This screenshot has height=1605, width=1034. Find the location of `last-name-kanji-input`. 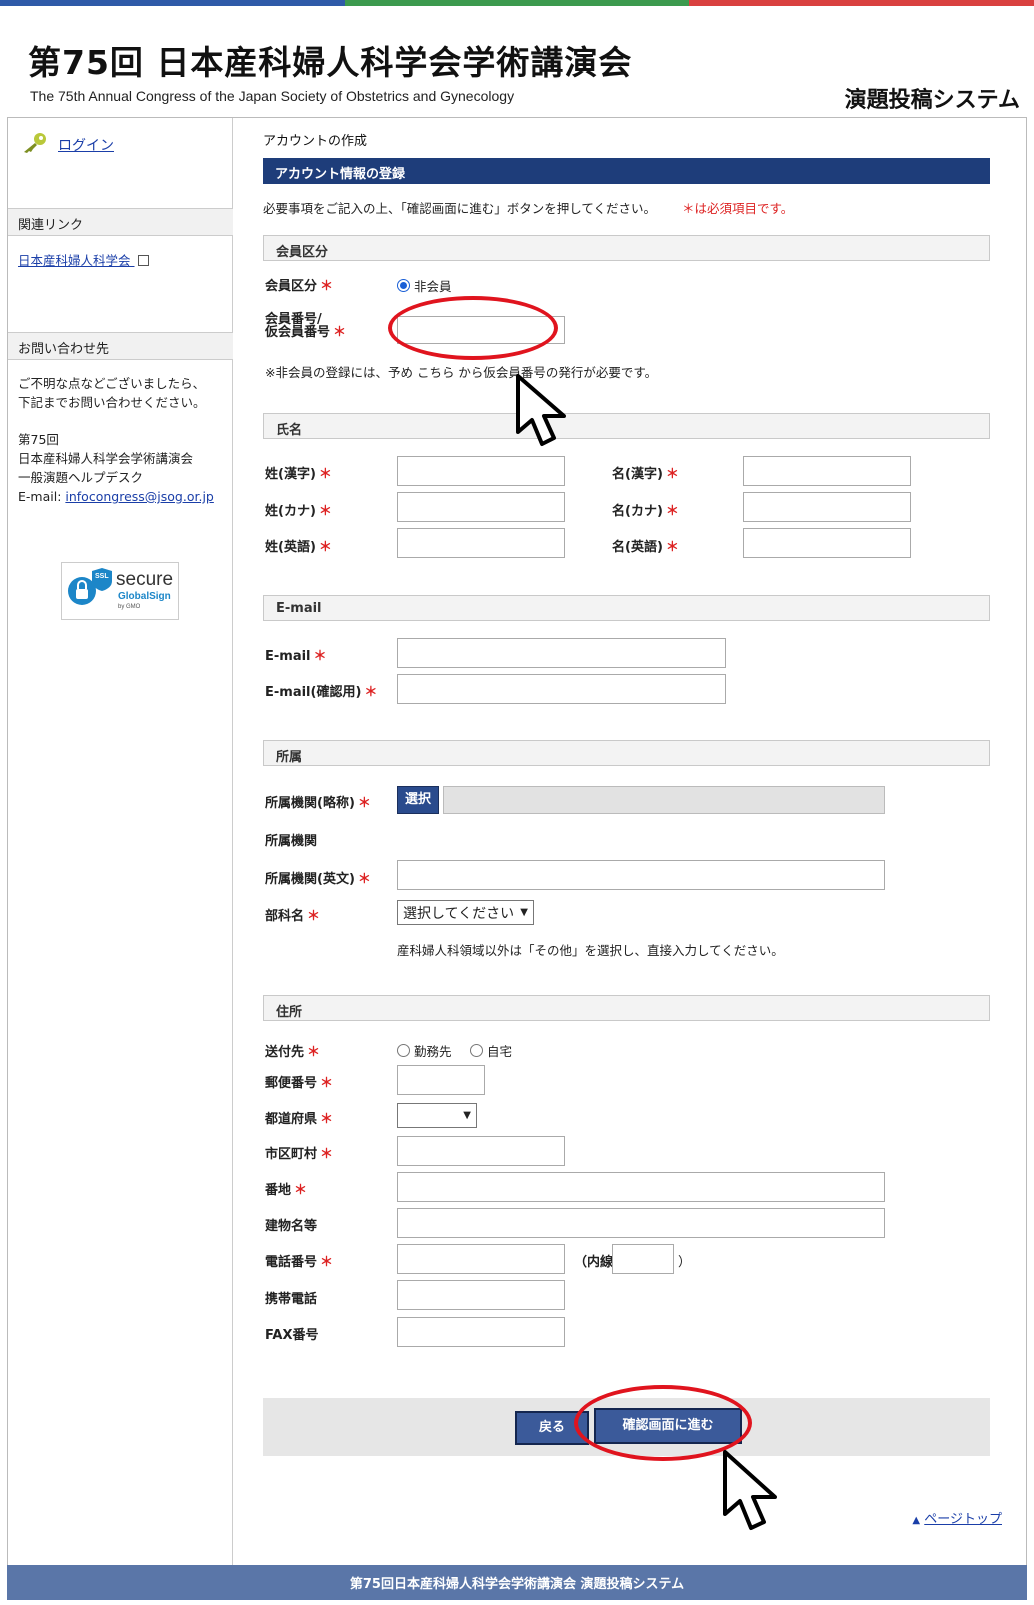

last-name-kanji-input is located at coordinates (481, 471).